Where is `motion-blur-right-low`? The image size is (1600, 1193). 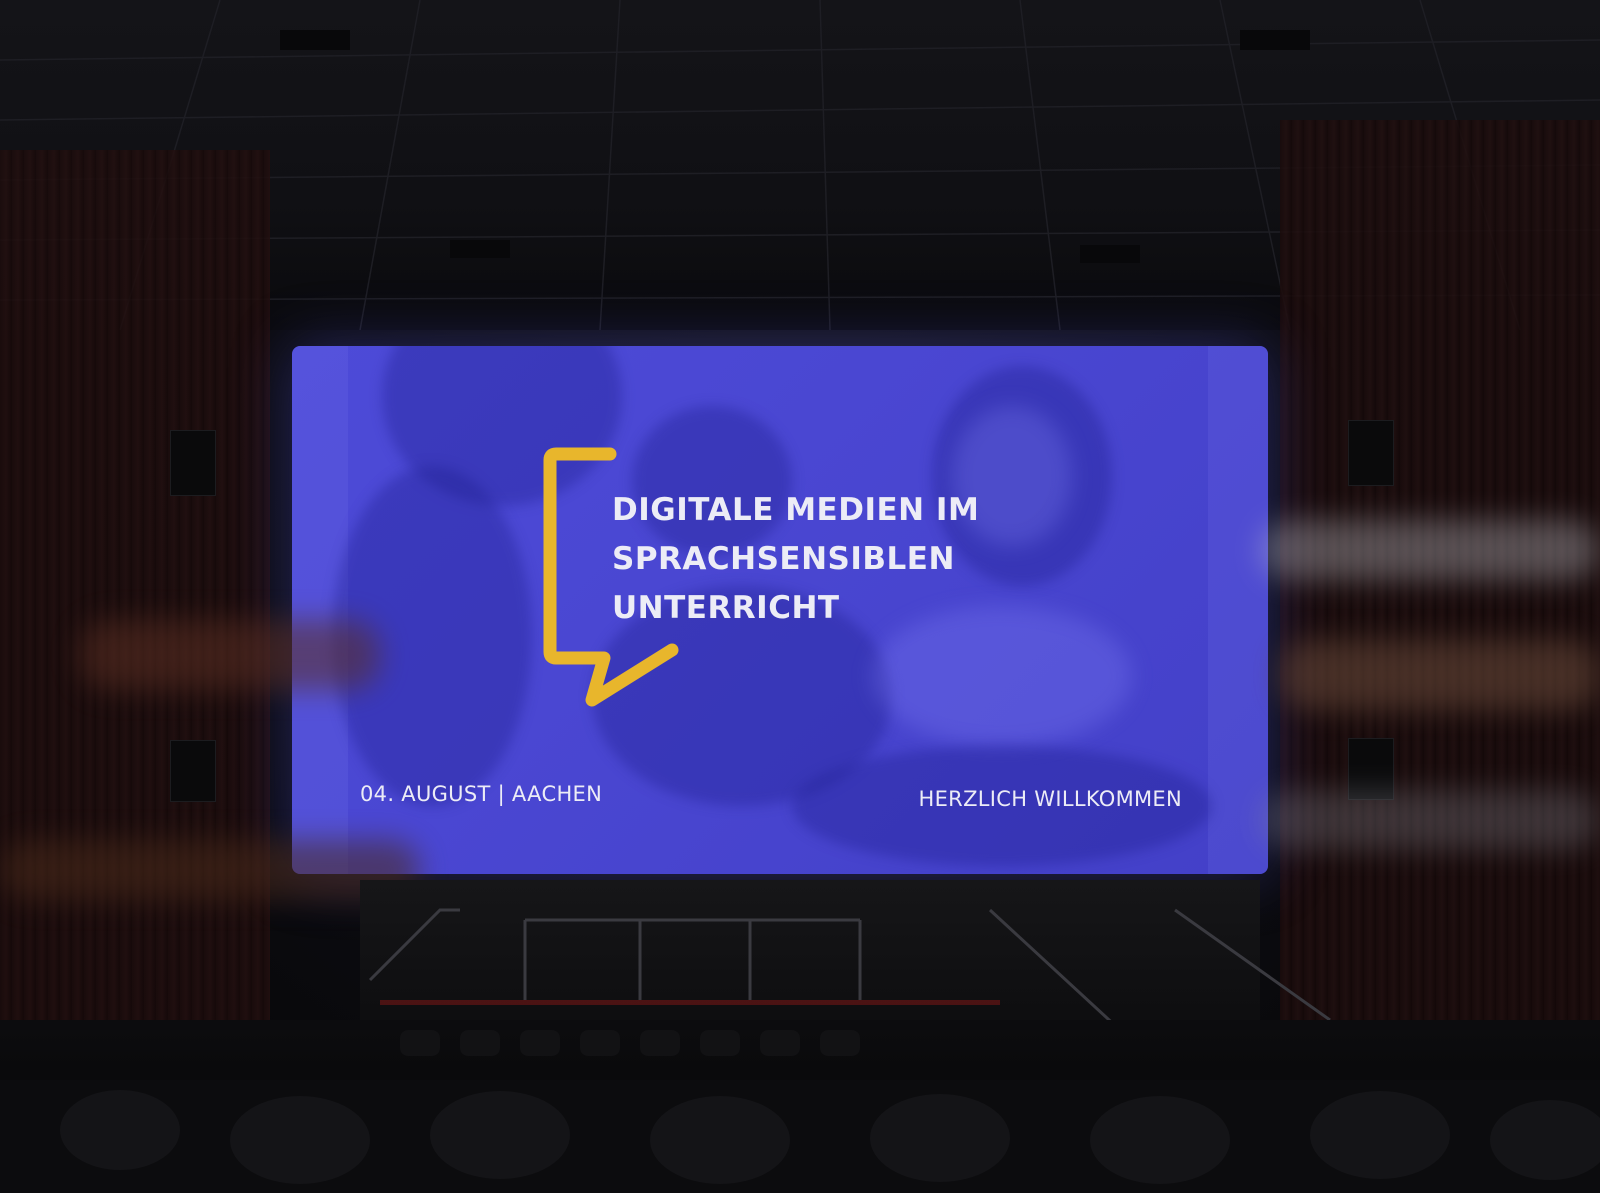
motion-blur-right-low is located at coordinates (1430, 820).